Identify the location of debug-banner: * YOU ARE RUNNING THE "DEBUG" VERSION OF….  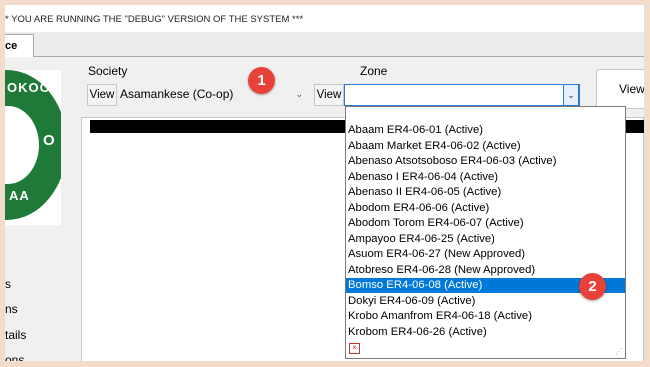
(154, 19).